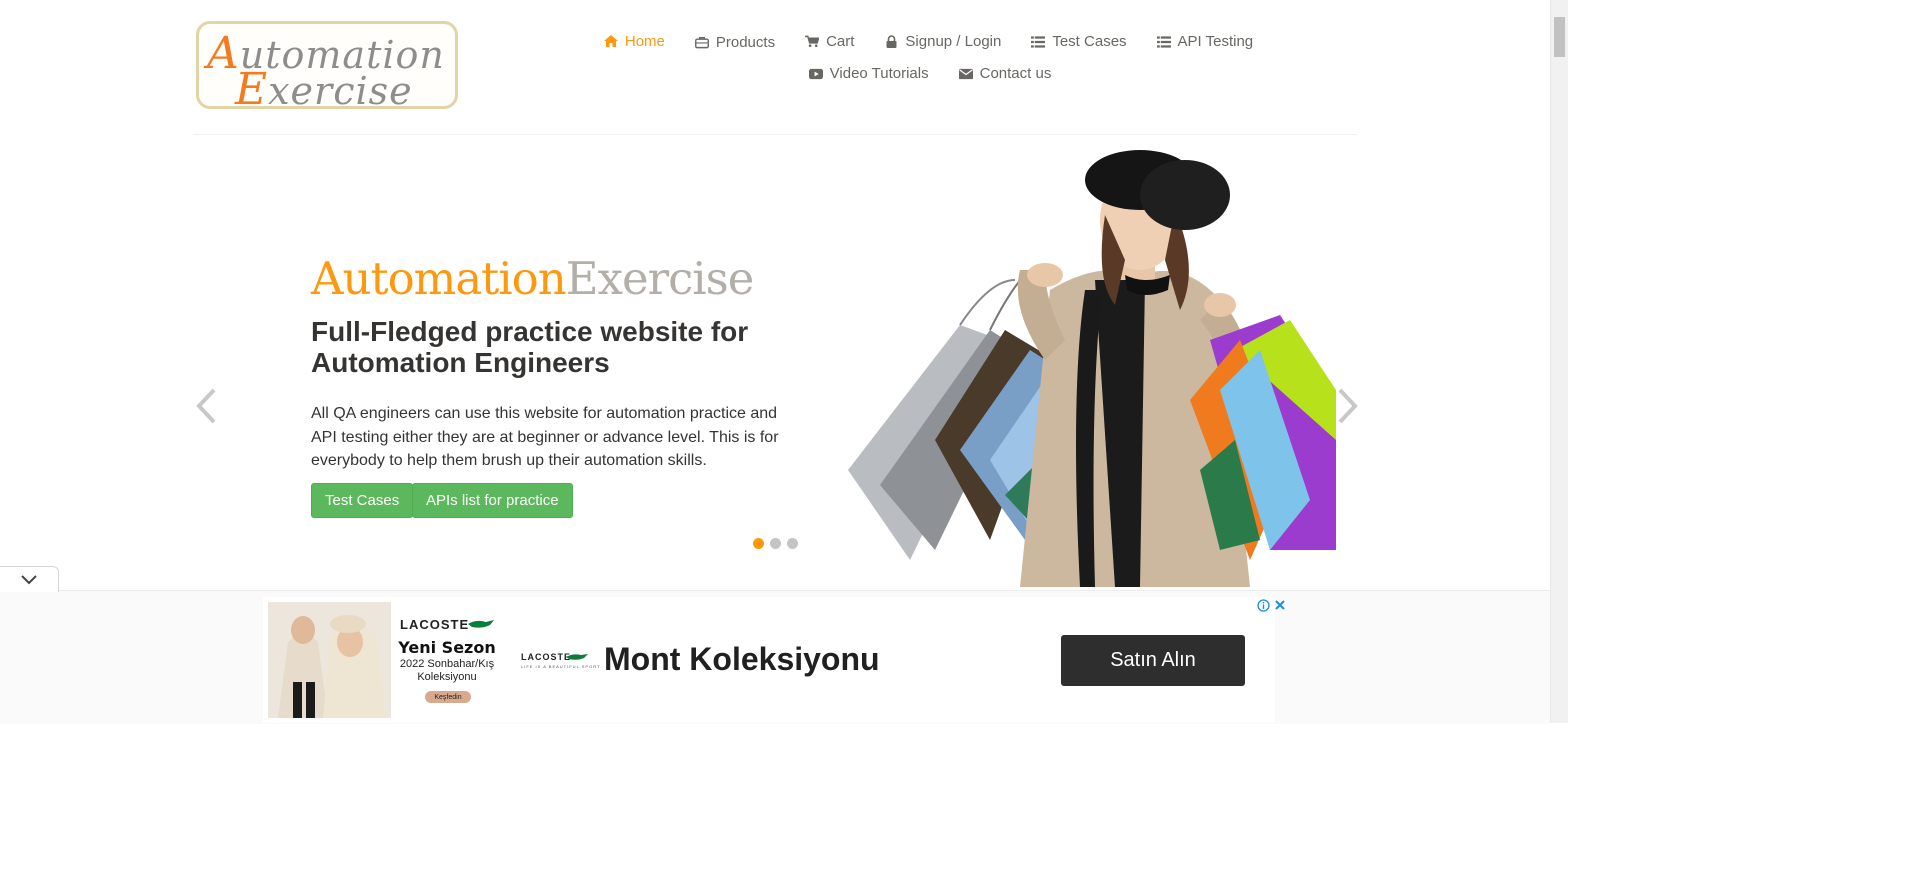 The width and height of the screenshot is (1920, 885). I want to click on page-scrollbar, so click(1559, 361).